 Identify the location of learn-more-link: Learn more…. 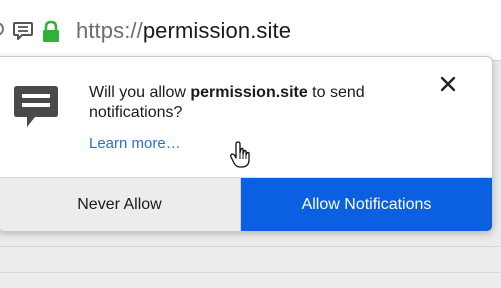
(135, 143).